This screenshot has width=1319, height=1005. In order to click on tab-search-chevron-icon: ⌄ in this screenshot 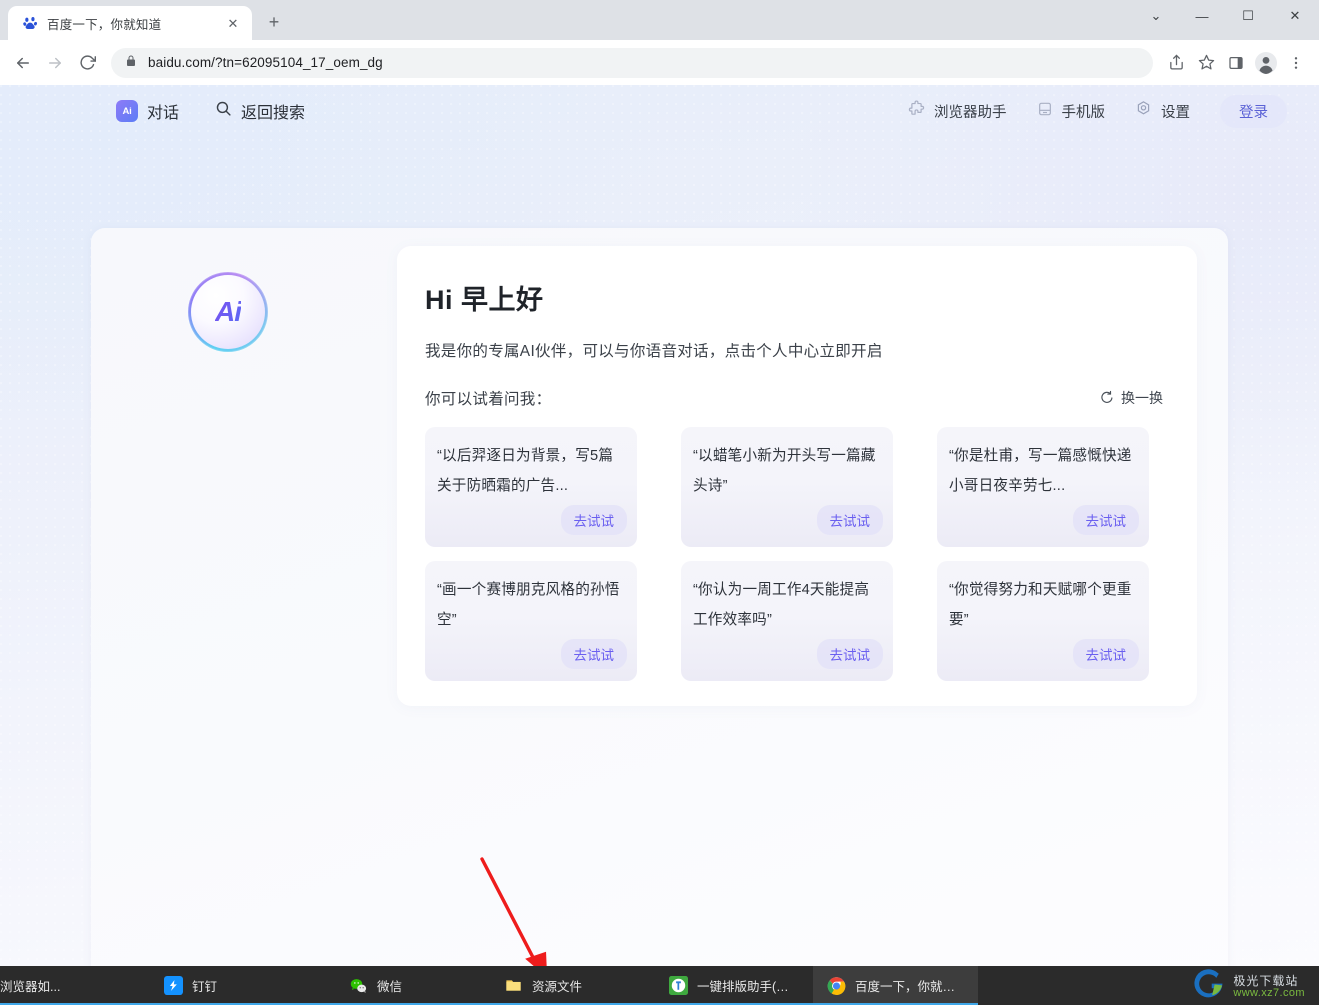, I will do `click(1156, 16)`.